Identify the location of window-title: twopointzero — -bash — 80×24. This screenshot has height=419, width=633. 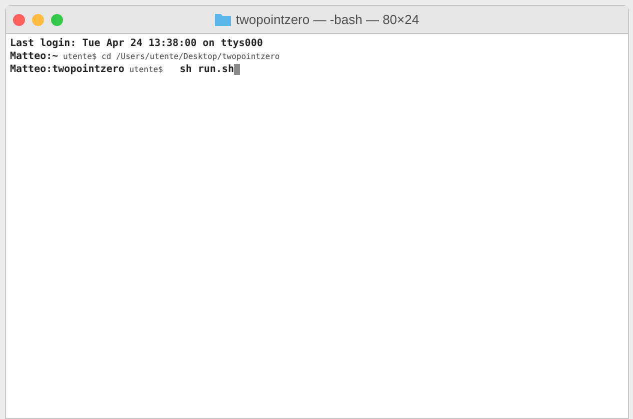
(328, 19).